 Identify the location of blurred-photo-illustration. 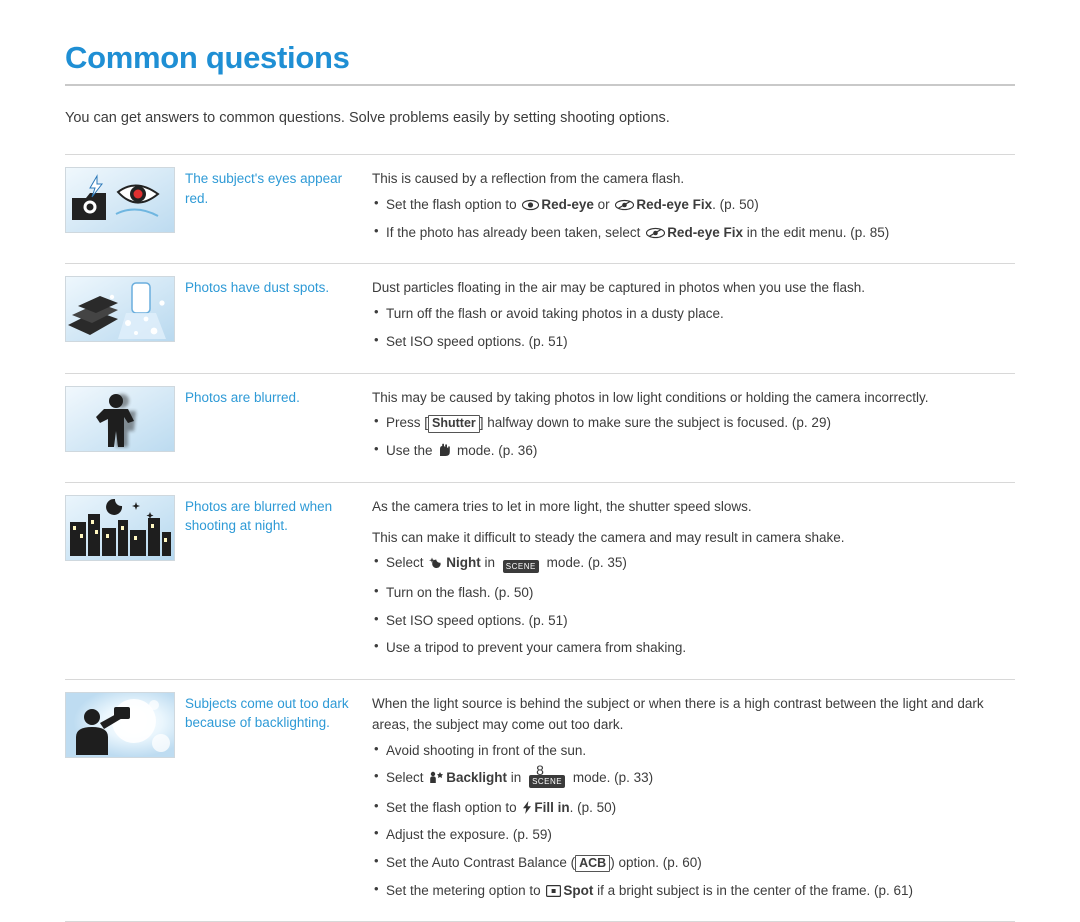
(120, 418).